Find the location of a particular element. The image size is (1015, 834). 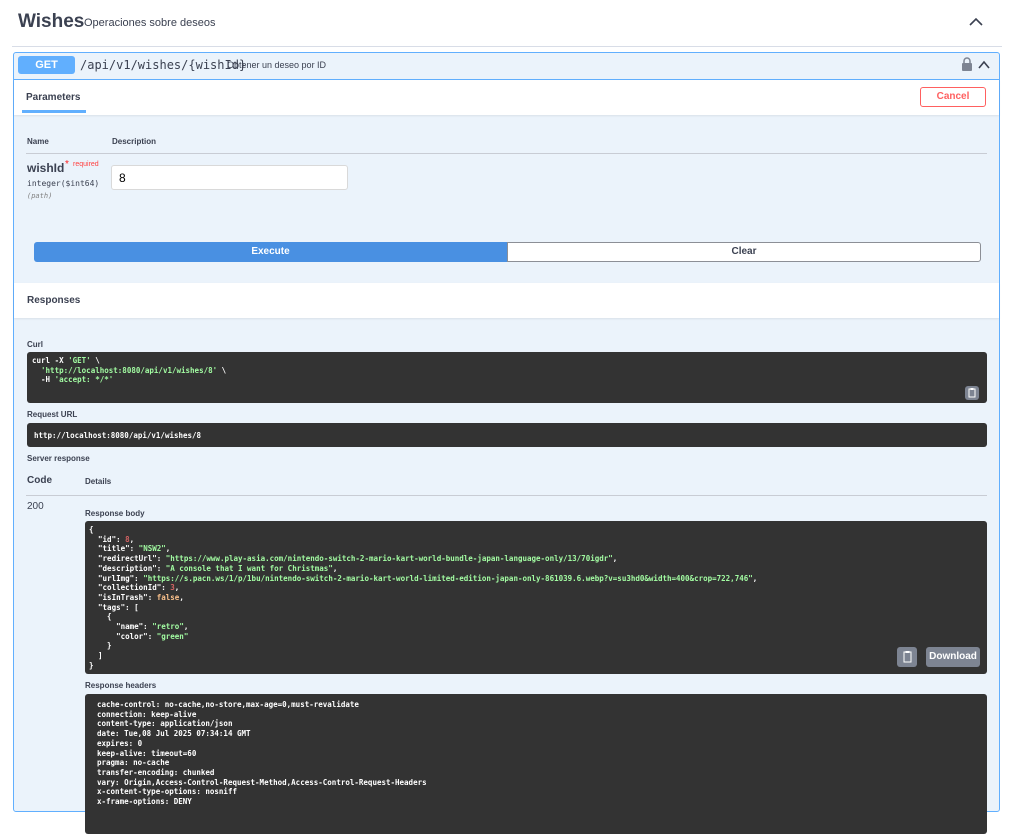

operation-path: /api/v1/wishes/{wishId} is located at coordinates (163, 65).